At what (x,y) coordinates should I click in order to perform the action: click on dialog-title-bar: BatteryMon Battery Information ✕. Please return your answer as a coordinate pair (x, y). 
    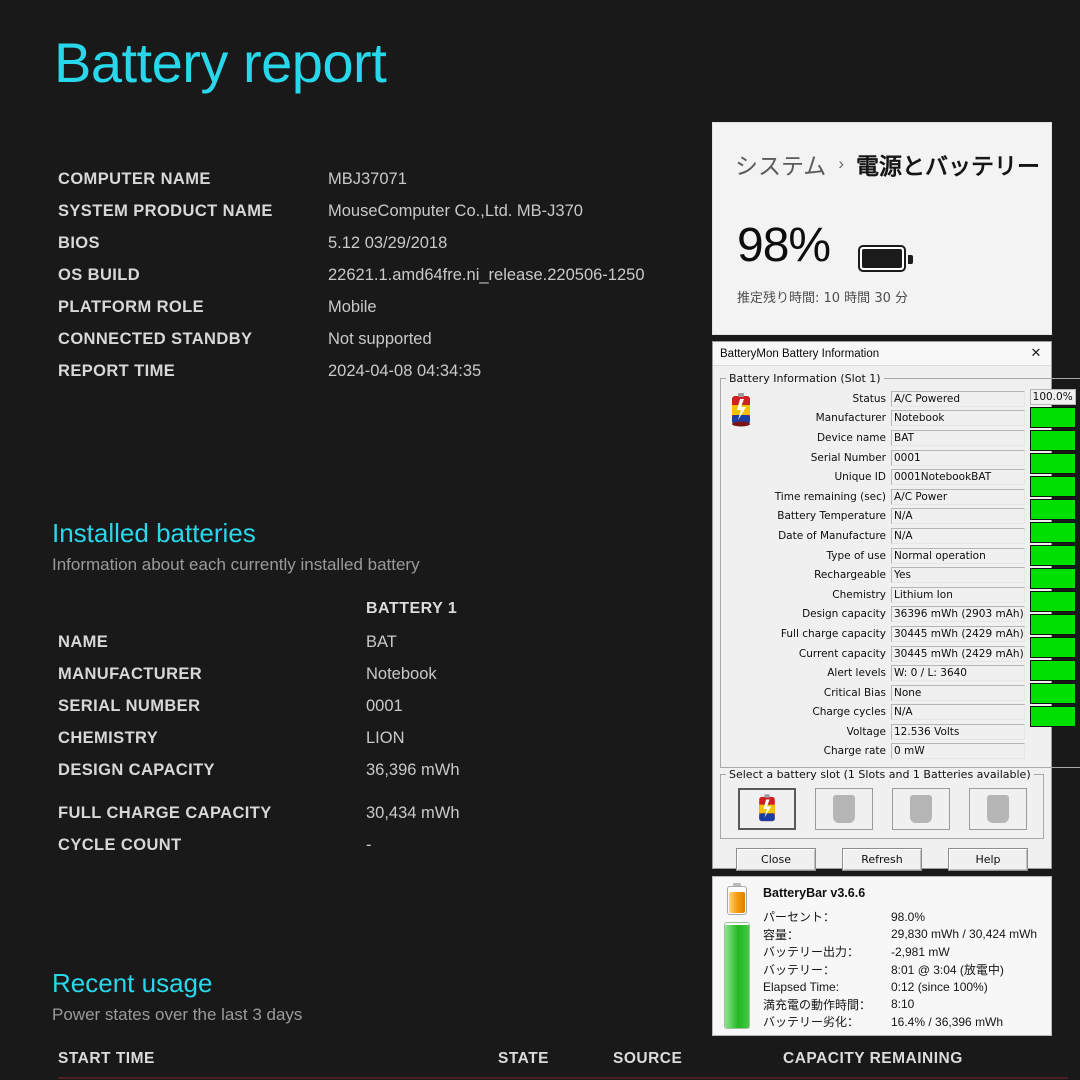
    Looking at the image, I should click on (882, 354).